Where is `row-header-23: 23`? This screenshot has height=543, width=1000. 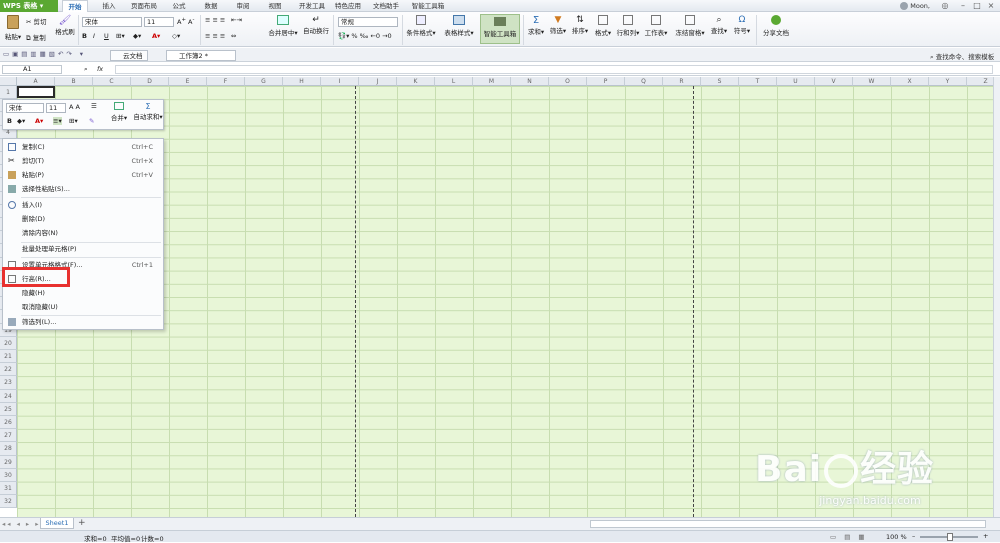 row-header-23: 23 is located at coordinates (8, 383).